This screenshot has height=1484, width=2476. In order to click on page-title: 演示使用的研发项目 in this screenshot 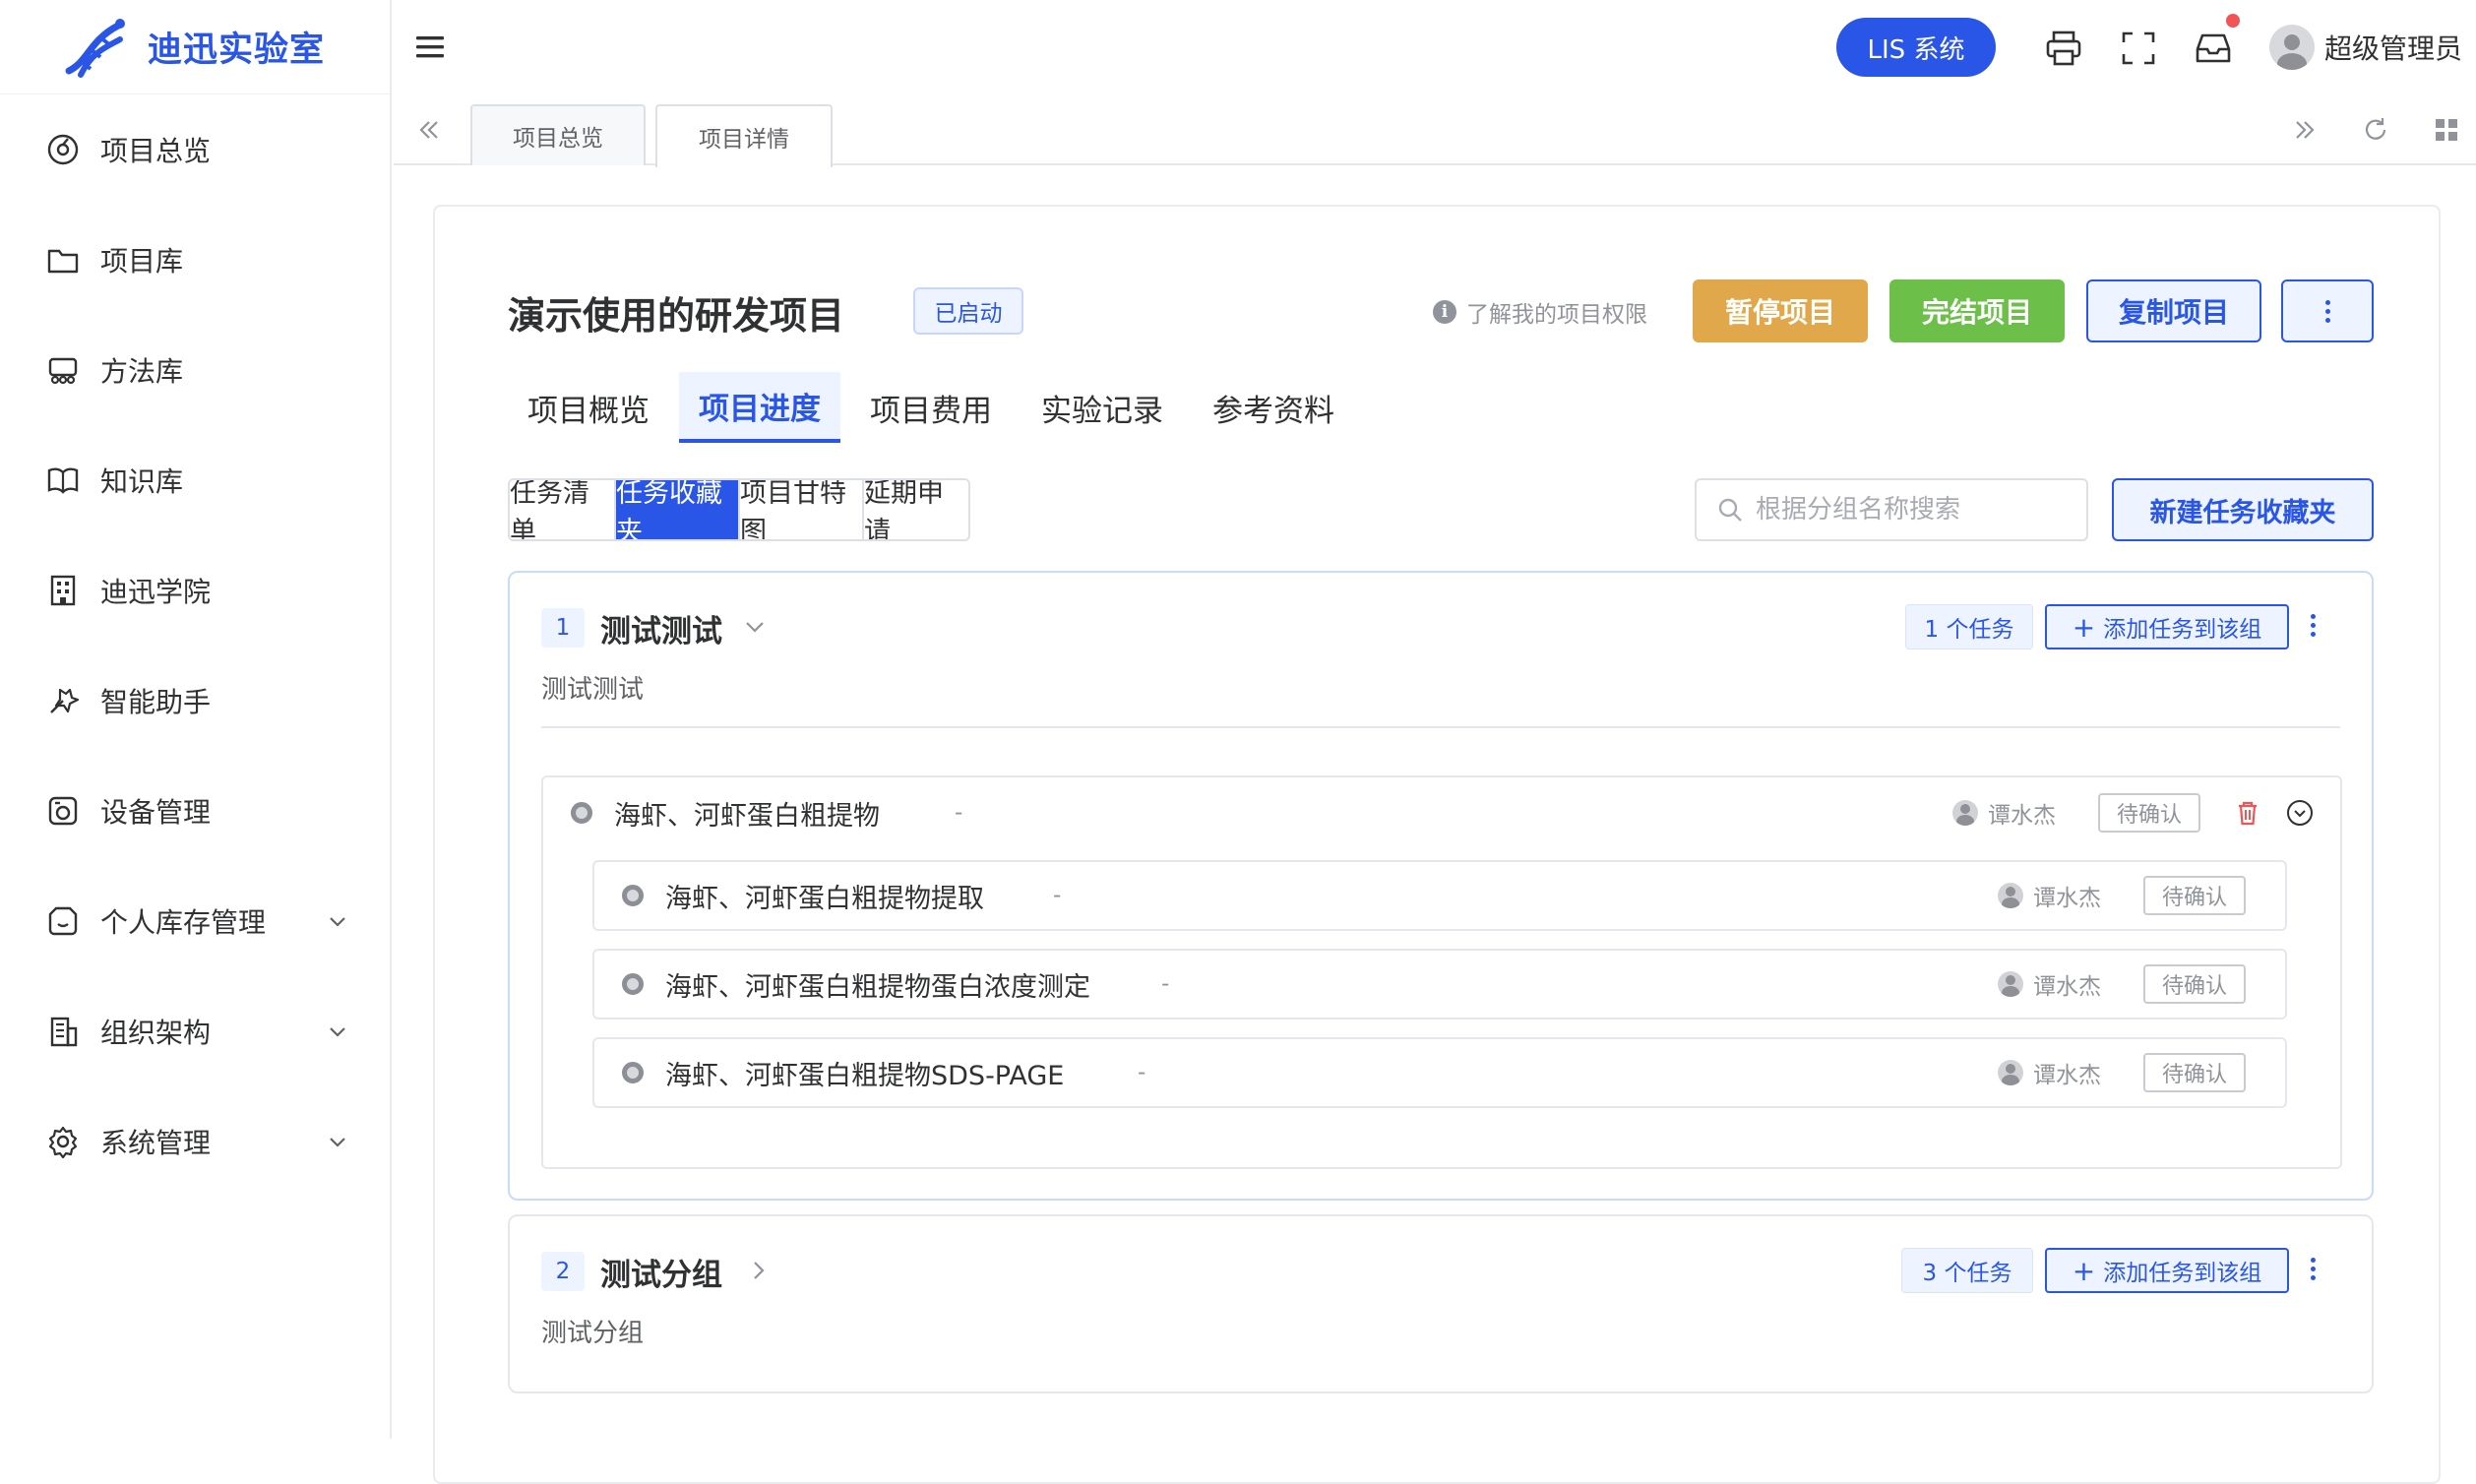, I will do `click(676, 316)`.